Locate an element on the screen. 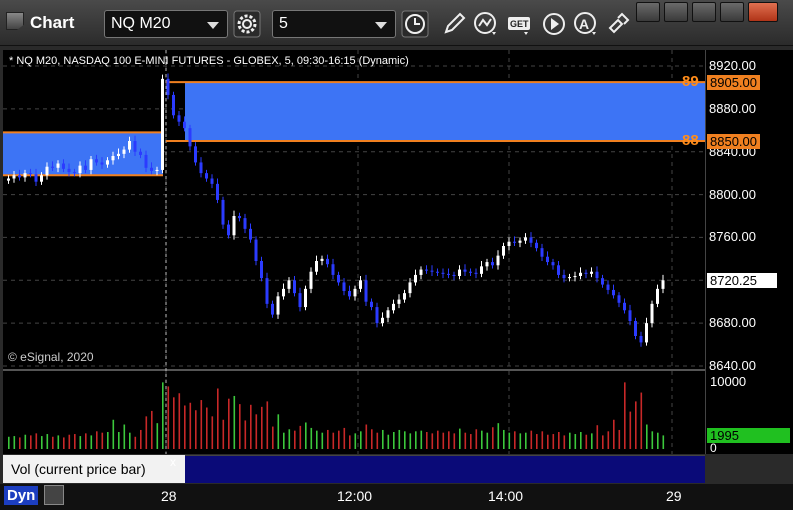 This screenshot has height=510, width=793. x-tick-label: 28 is located at coordinates (169, 496).